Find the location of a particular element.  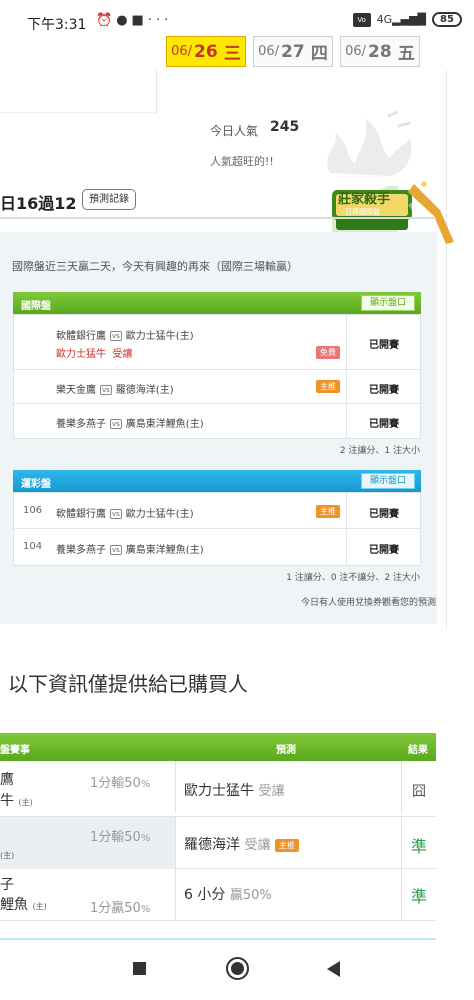

more-icon: ··· is located at coordinates (160, 20).